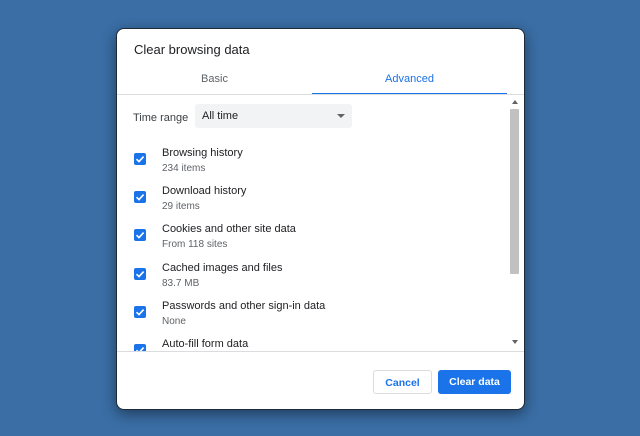 The image size is (640, 436). Describe the element at coordinates (214, 80) in the screenshot. I see `tab-basic: Basic` at that location.